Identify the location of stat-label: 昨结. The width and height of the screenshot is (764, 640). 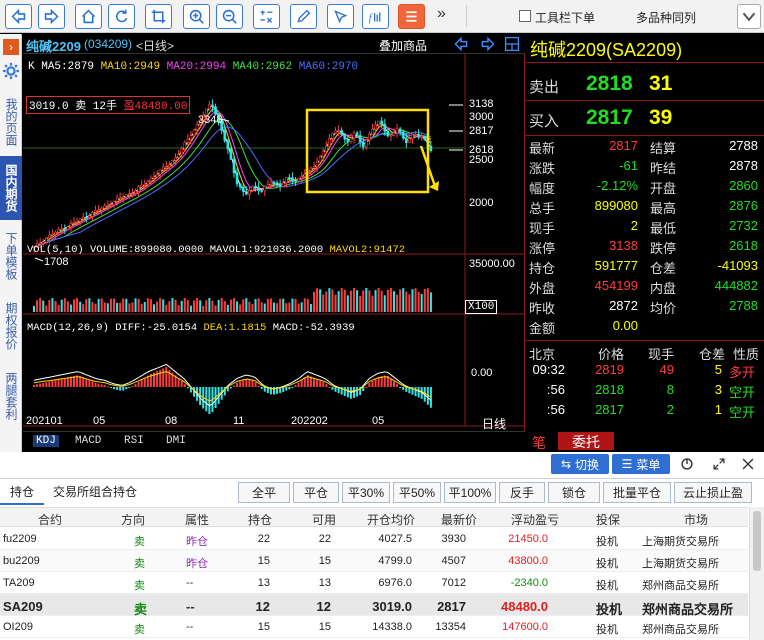
(663, 168).